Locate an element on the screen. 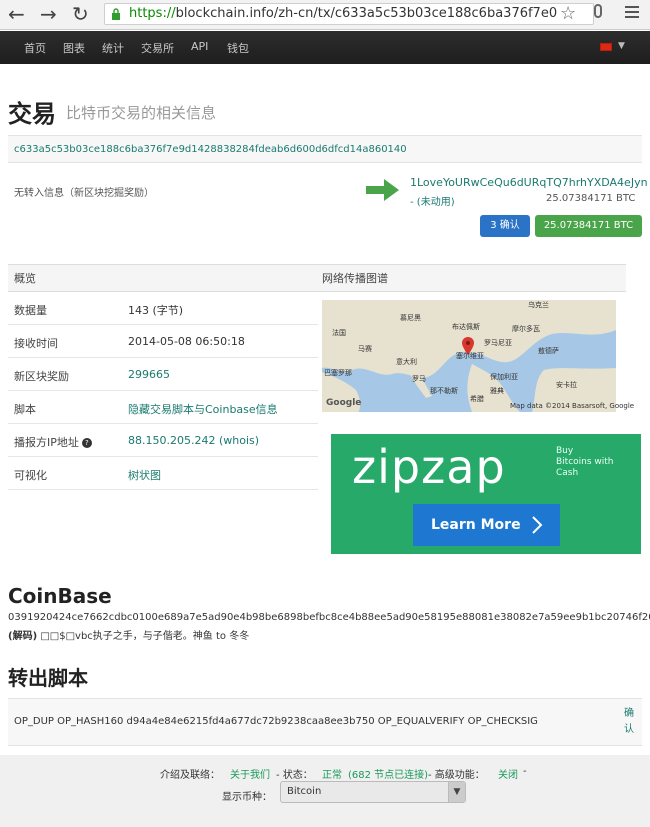 The image size is (650, 827). nav-item-wallet: 钱包 is located at coordinates (238, 48).